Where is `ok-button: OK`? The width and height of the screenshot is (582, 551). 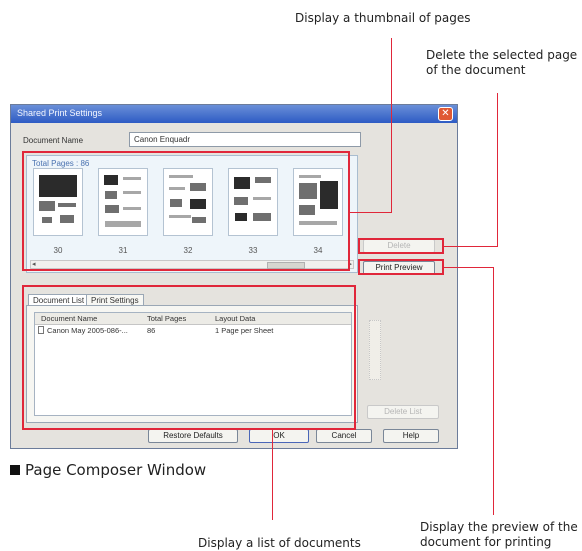
ok-button: OK is located at coordinates (279, 436).